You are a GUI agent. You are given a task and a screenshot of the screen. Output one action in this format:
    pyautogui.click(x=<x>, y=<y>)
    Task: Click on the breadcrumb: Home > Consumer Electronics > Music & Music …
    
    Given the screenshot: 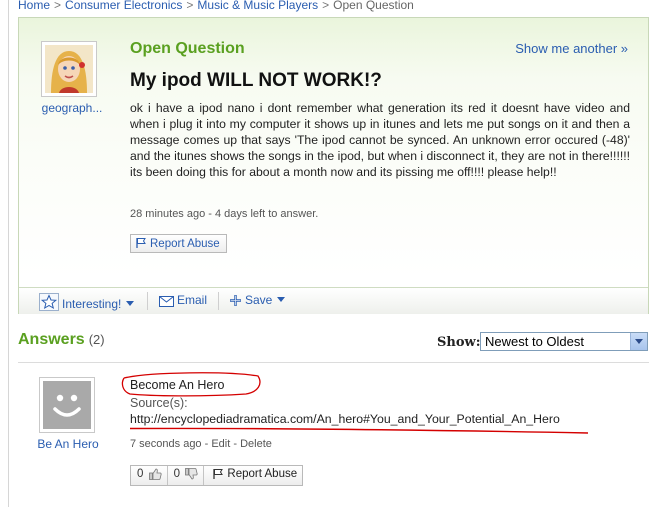 What is the action you would take?
    pyautogui.click(x=216, y=6)
    